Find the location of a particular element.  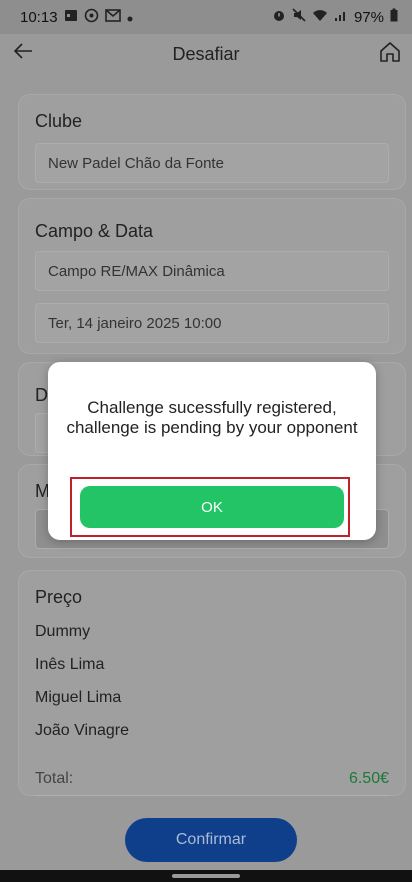

total-label: Total: is located at coordinates (54, 778).